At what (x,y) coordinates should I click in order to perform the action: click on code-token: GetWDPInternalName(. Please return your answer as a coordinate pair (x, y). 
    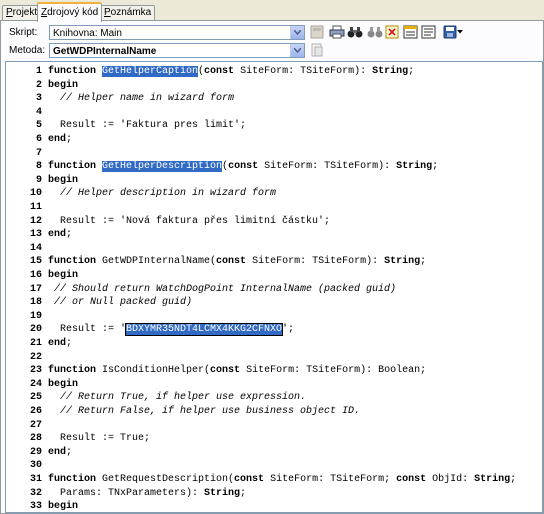
    Looking at the image, I should click on (159, 262).